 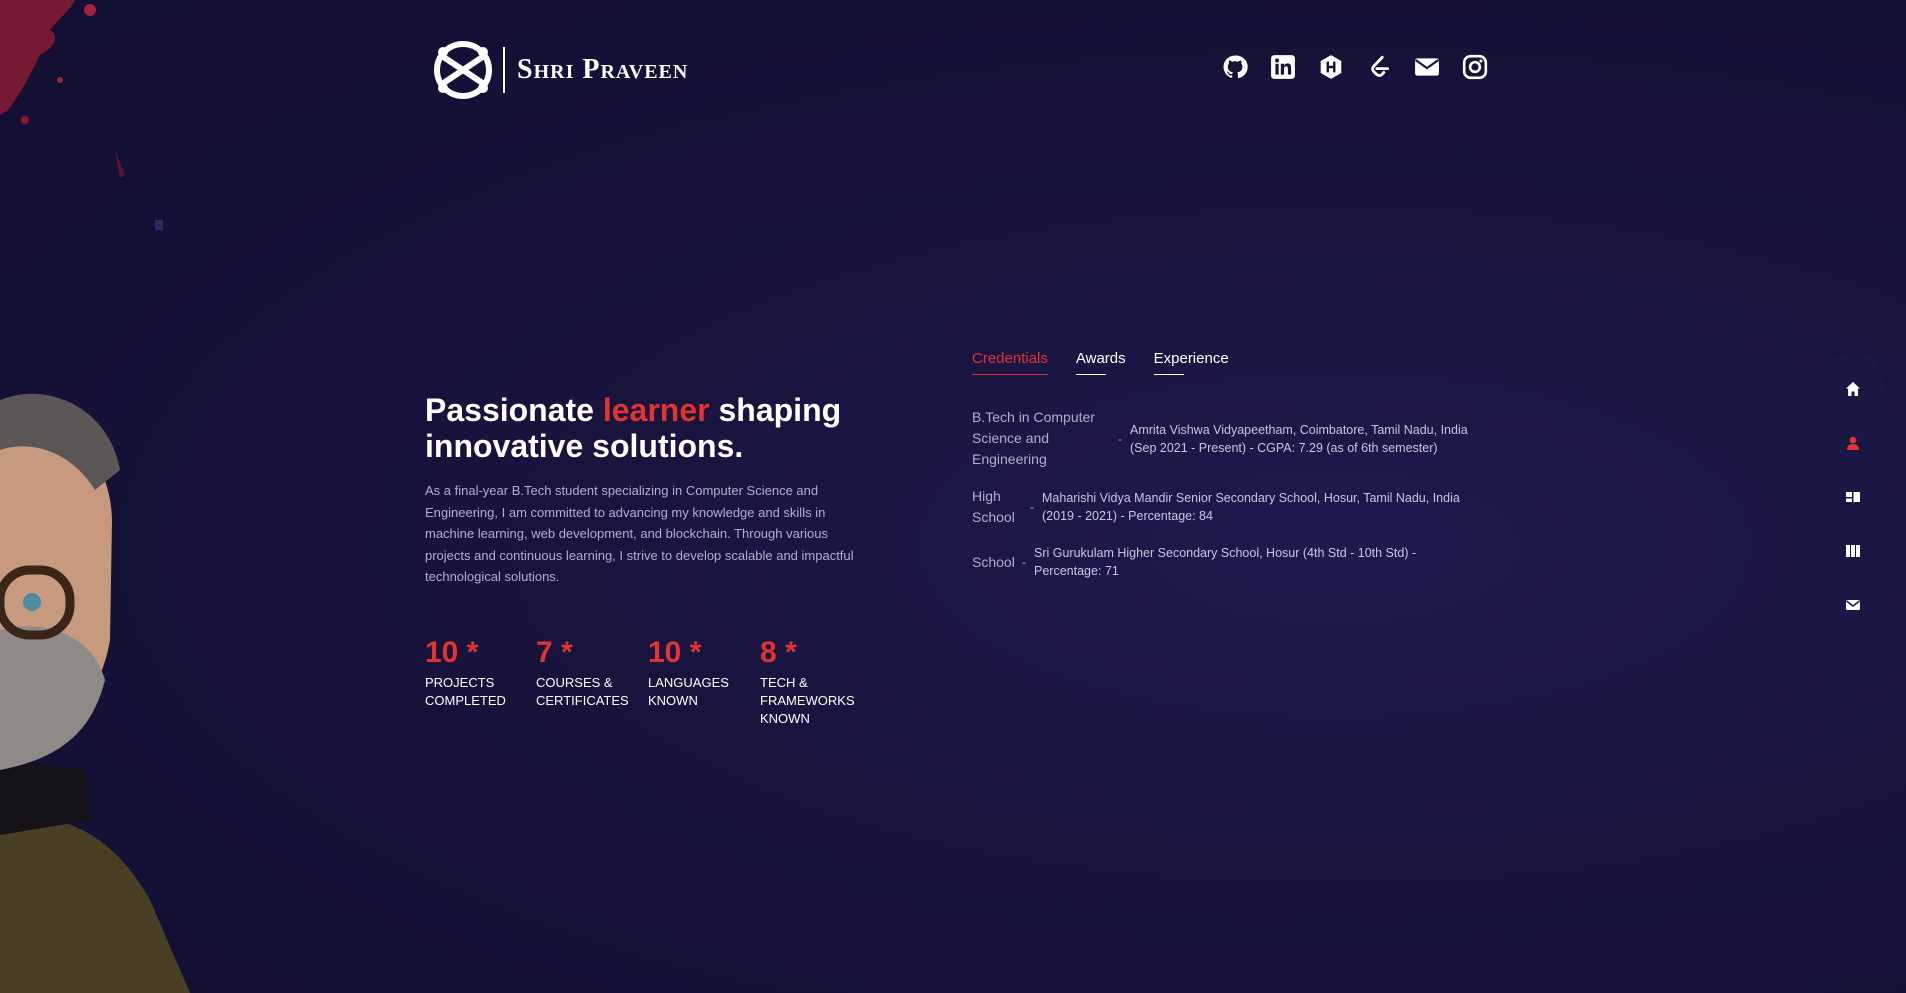 What do you see at coordinates (1191, 362) in the screenshot?
I see `tab-experience: Experience` at bounding box center [1191, 362].